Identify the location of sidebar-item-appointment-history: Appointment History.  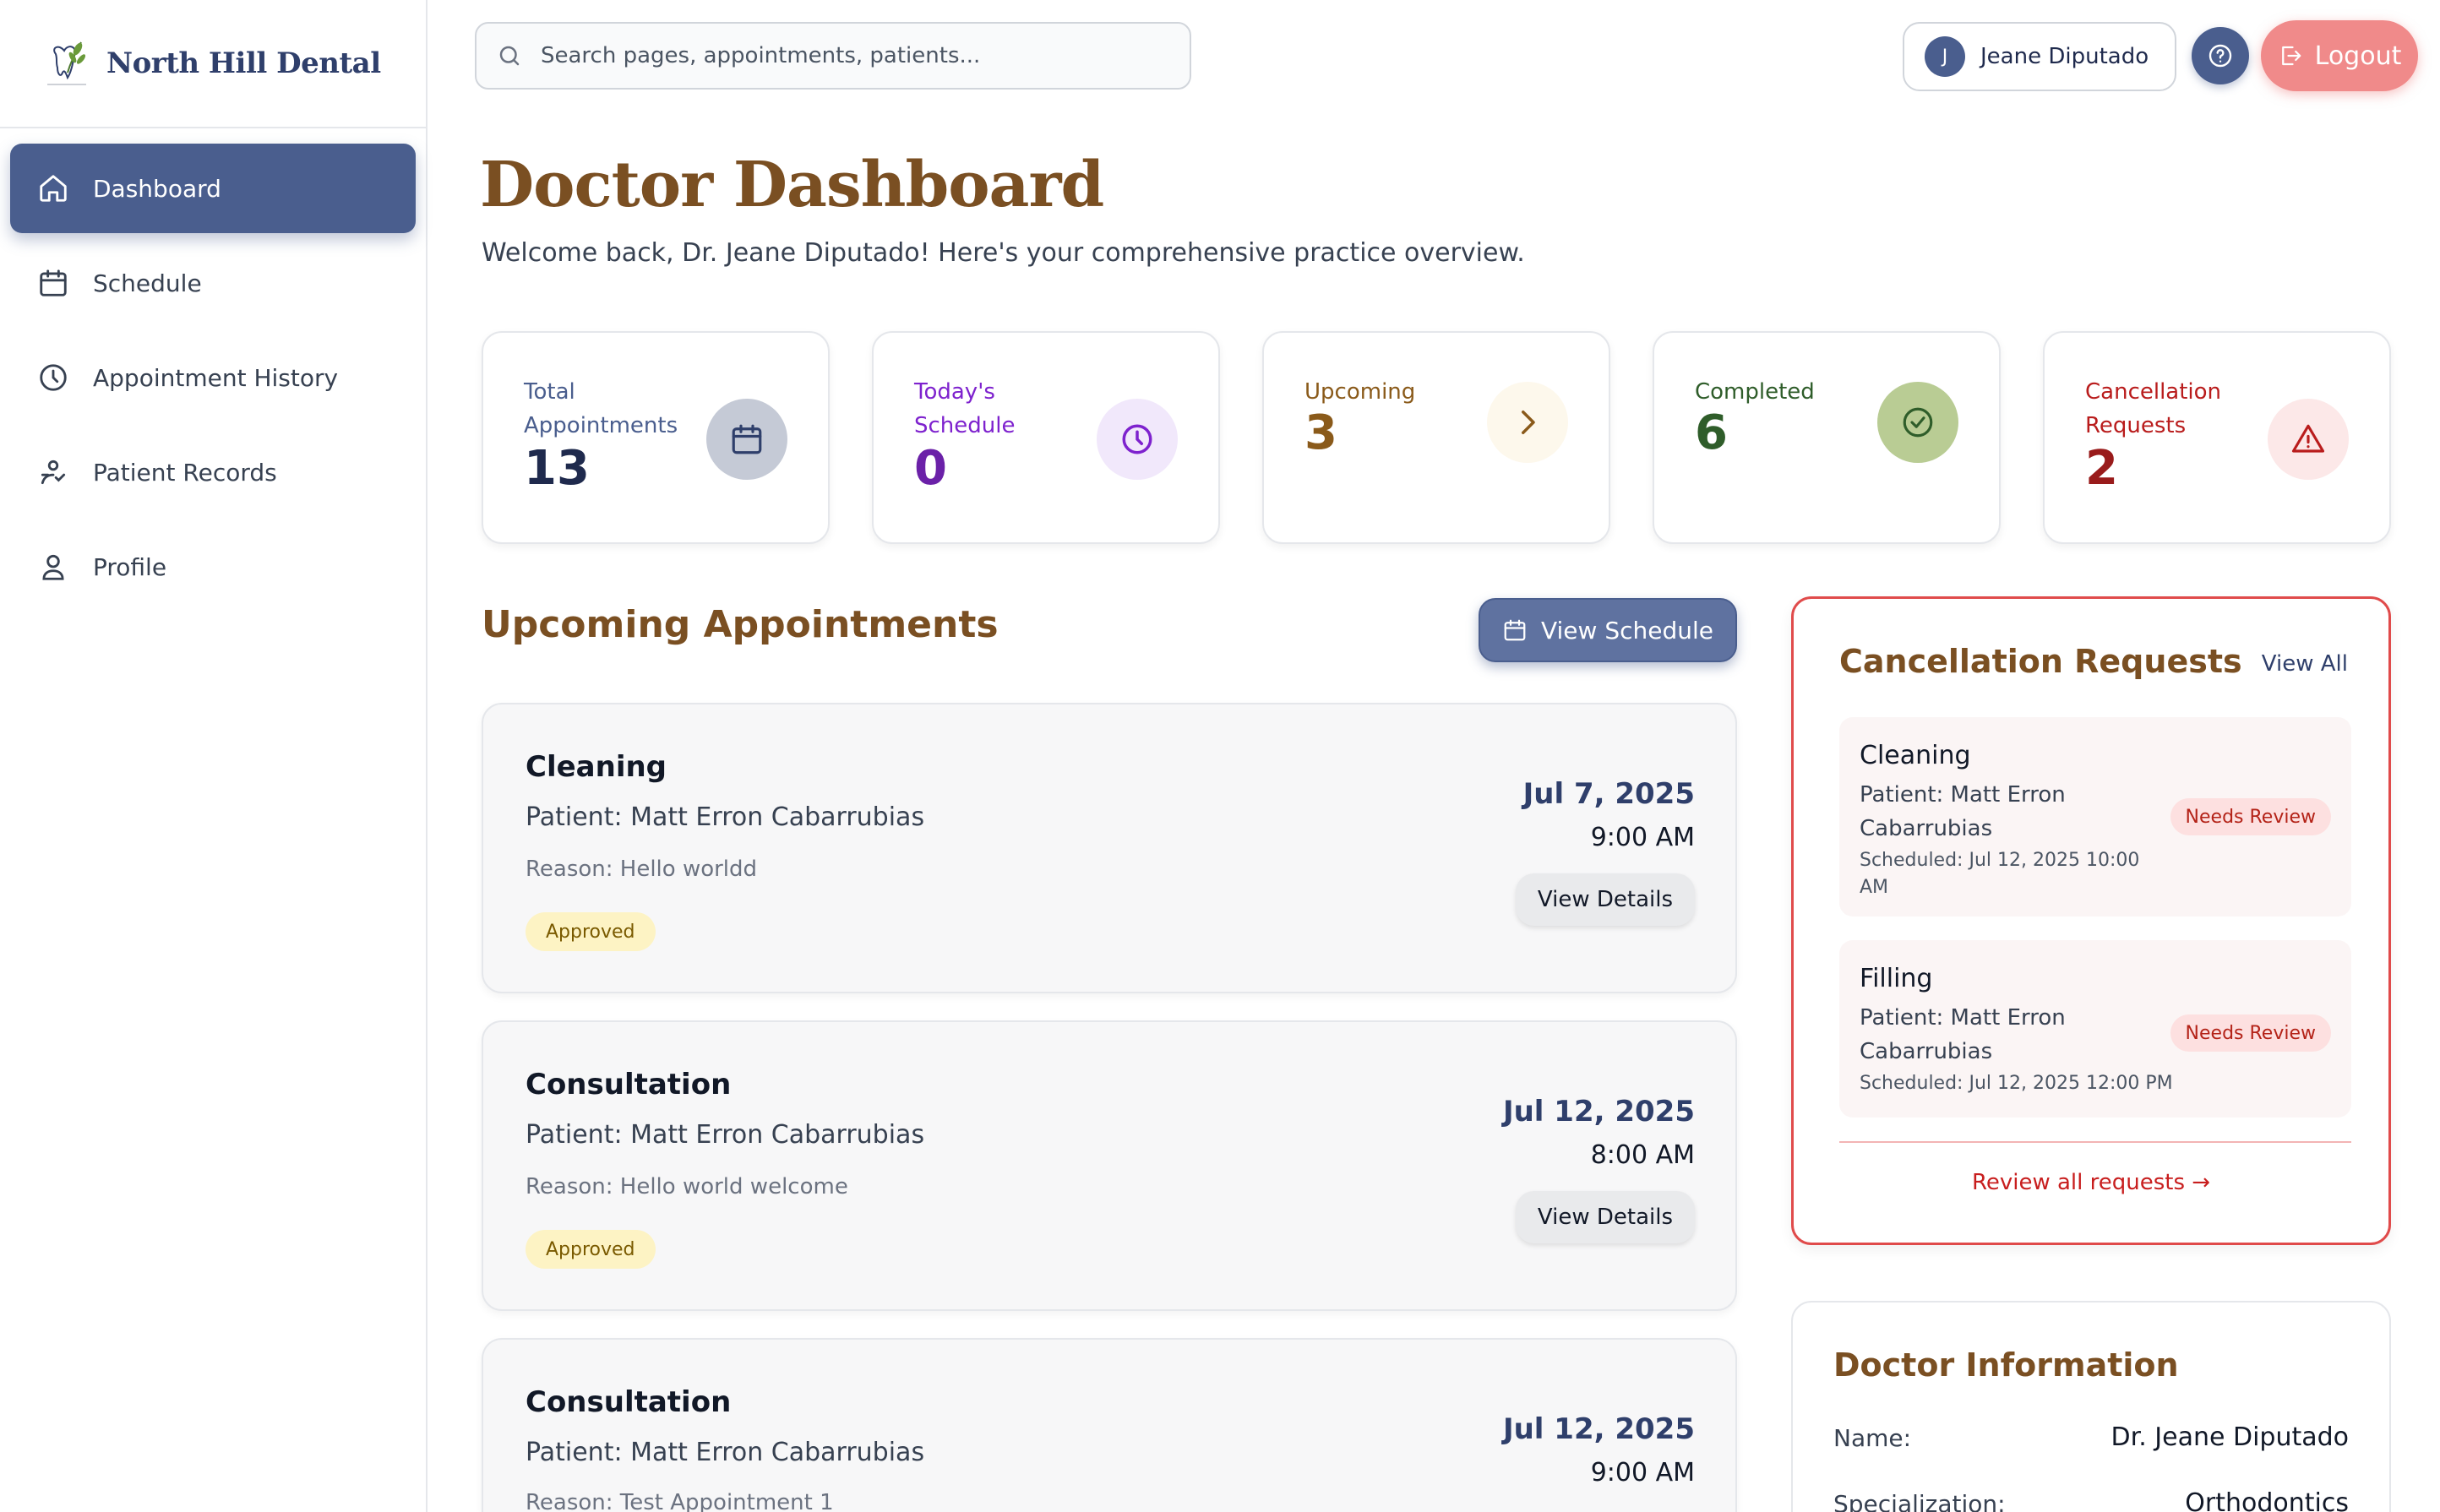
(213, 377).